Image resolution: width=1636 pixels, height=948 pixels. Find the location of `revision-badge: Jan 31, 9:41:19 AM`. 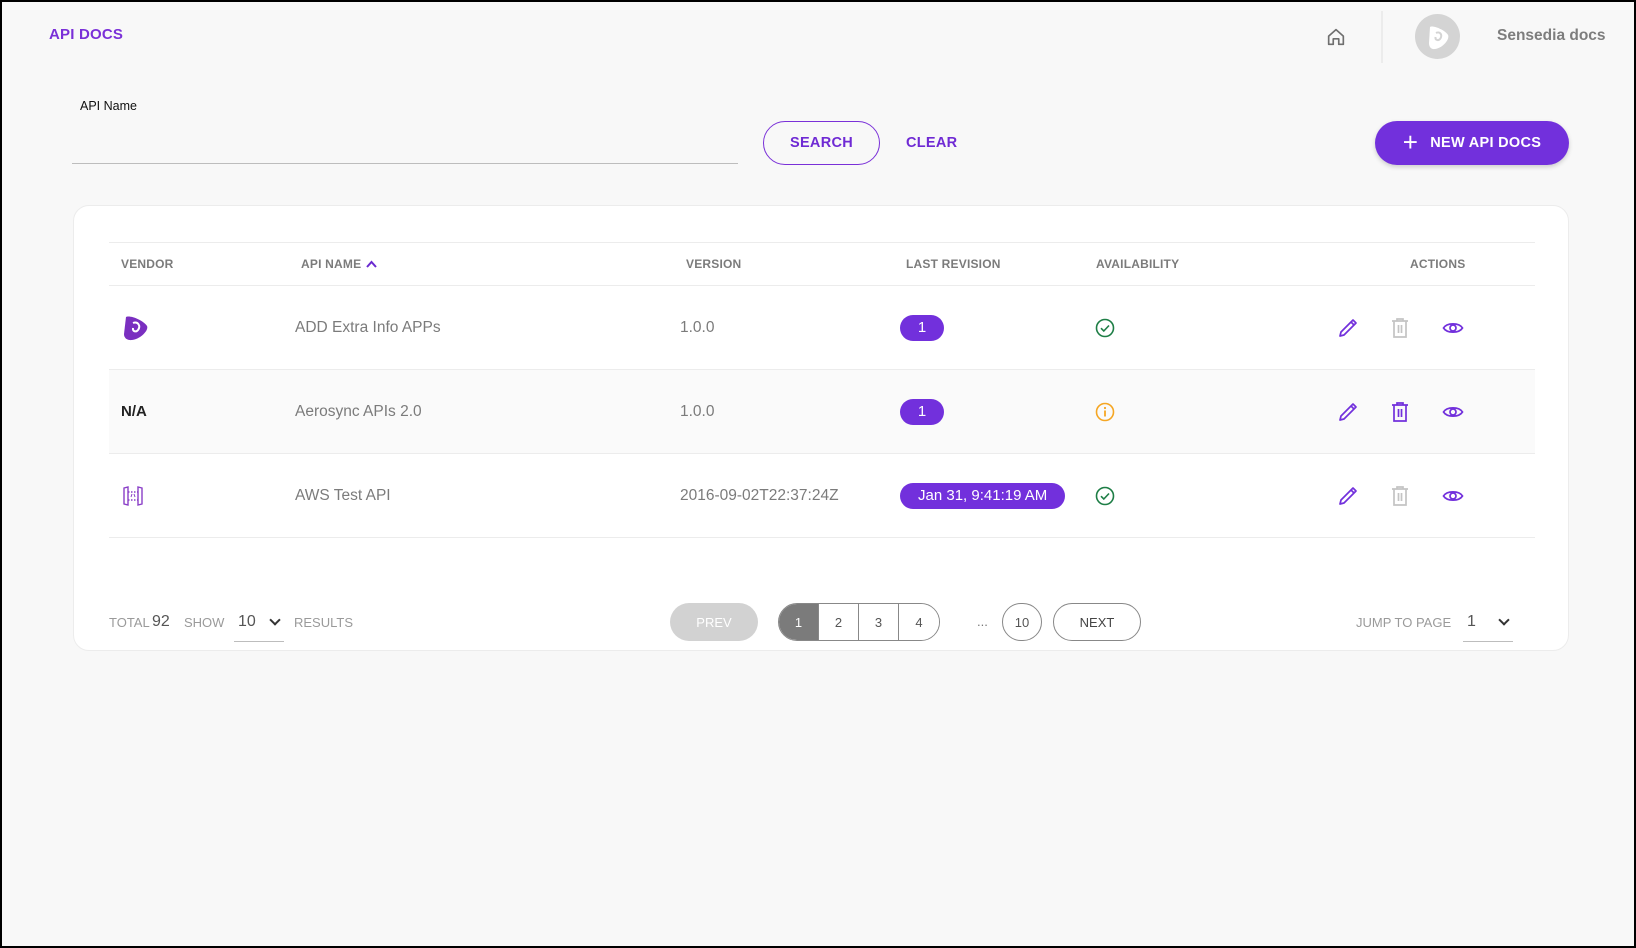

revision-badge: Jan 31, 9:41:19 AM is located at coordinates (983, 495).